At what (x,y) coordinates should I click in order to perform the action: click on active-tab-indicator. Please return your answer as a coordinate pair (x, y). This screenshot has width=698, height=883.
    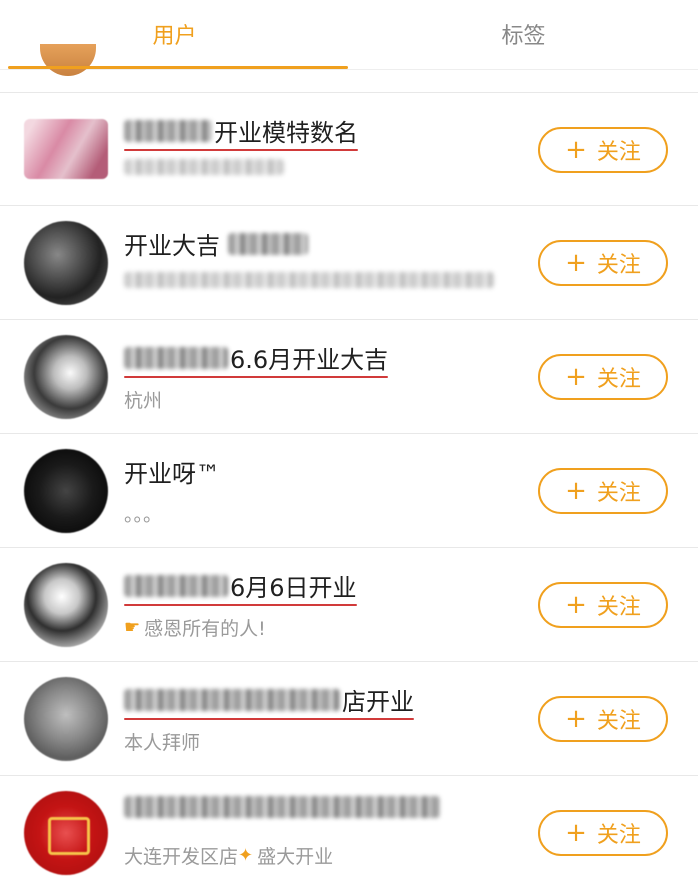
    Looking at the image, I should click on (178, 67).